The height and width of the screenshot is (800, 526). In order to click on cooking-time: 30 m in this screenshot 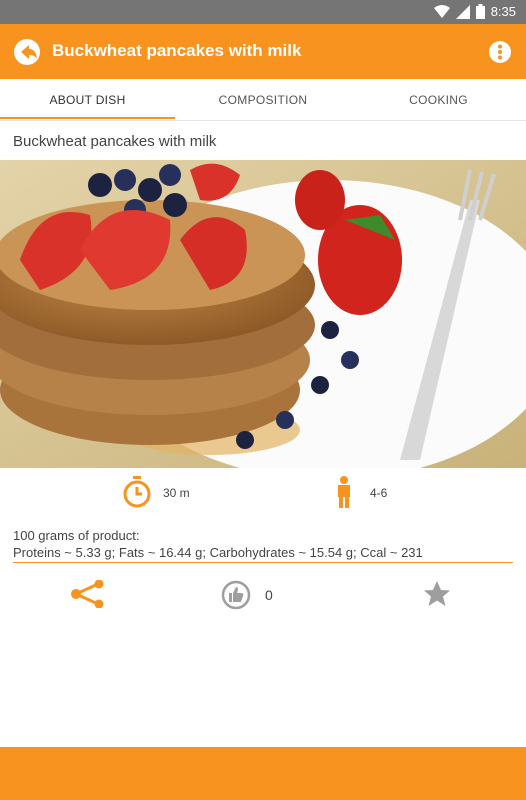, I will do `click(176, 493)`.